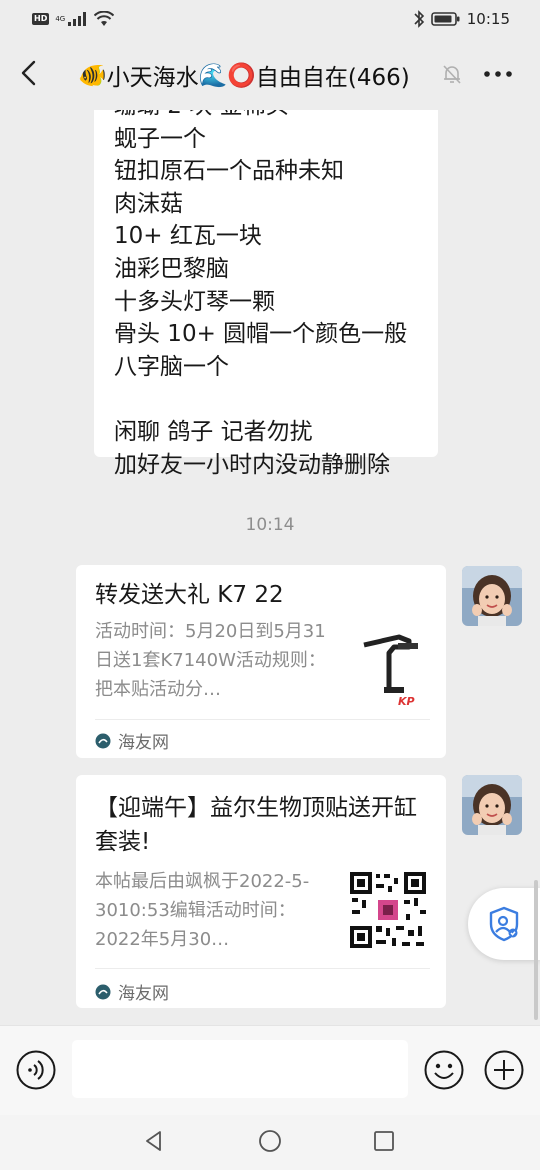 The image size is (540, 1170). I want to click on message-line: 油彩巴黎脑, so click(171, 268).